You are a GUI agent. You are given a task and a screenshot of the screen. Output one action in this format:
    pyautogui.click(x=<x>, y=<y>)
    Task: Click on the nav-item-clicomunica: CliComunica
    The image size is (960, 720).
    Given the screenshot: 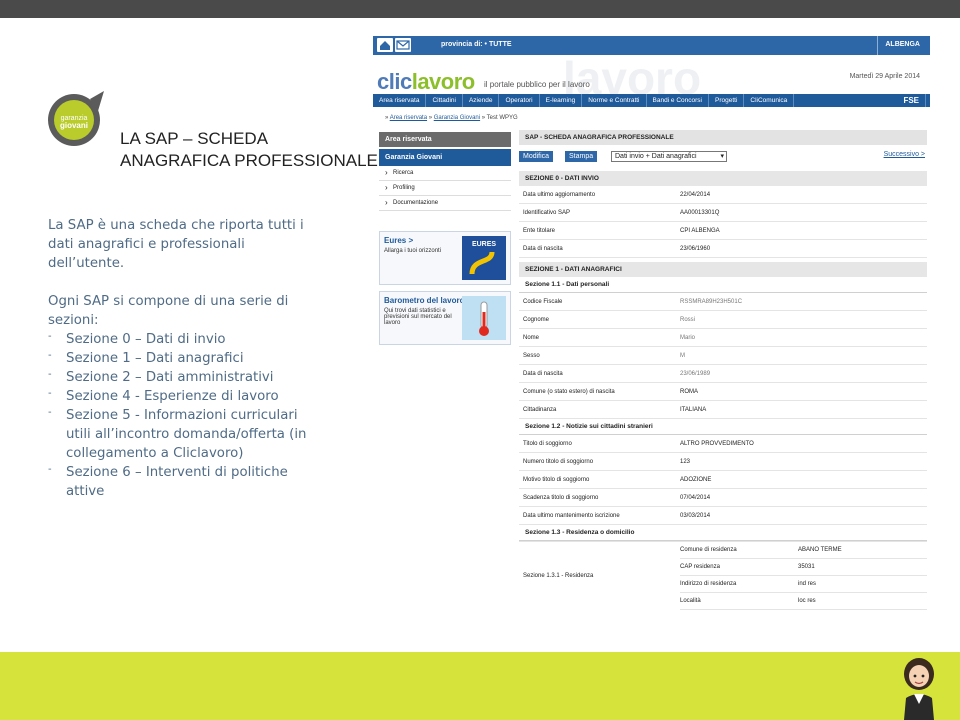 What is the action you would take?
    pyautogui.click(x=769, y=100)
    